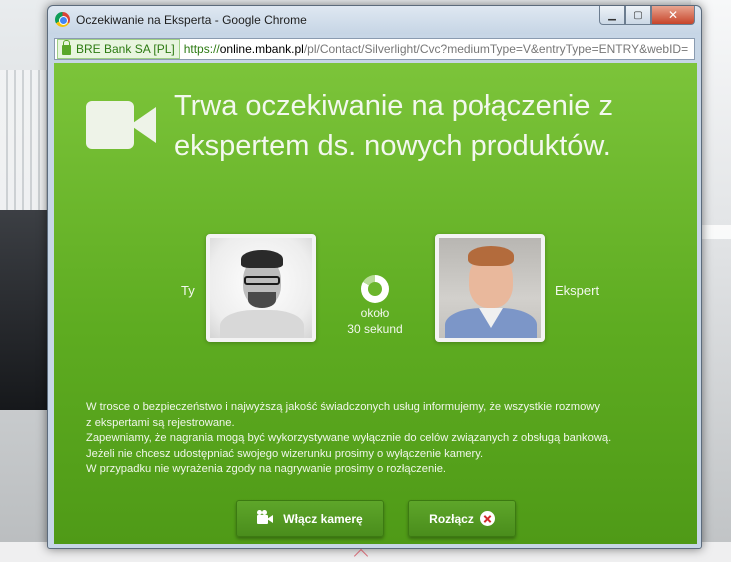  Describe the element at coordinates (125, 49) in the screenshot. I see `ssl-label: BRE Bank SA [PL]` at that location.